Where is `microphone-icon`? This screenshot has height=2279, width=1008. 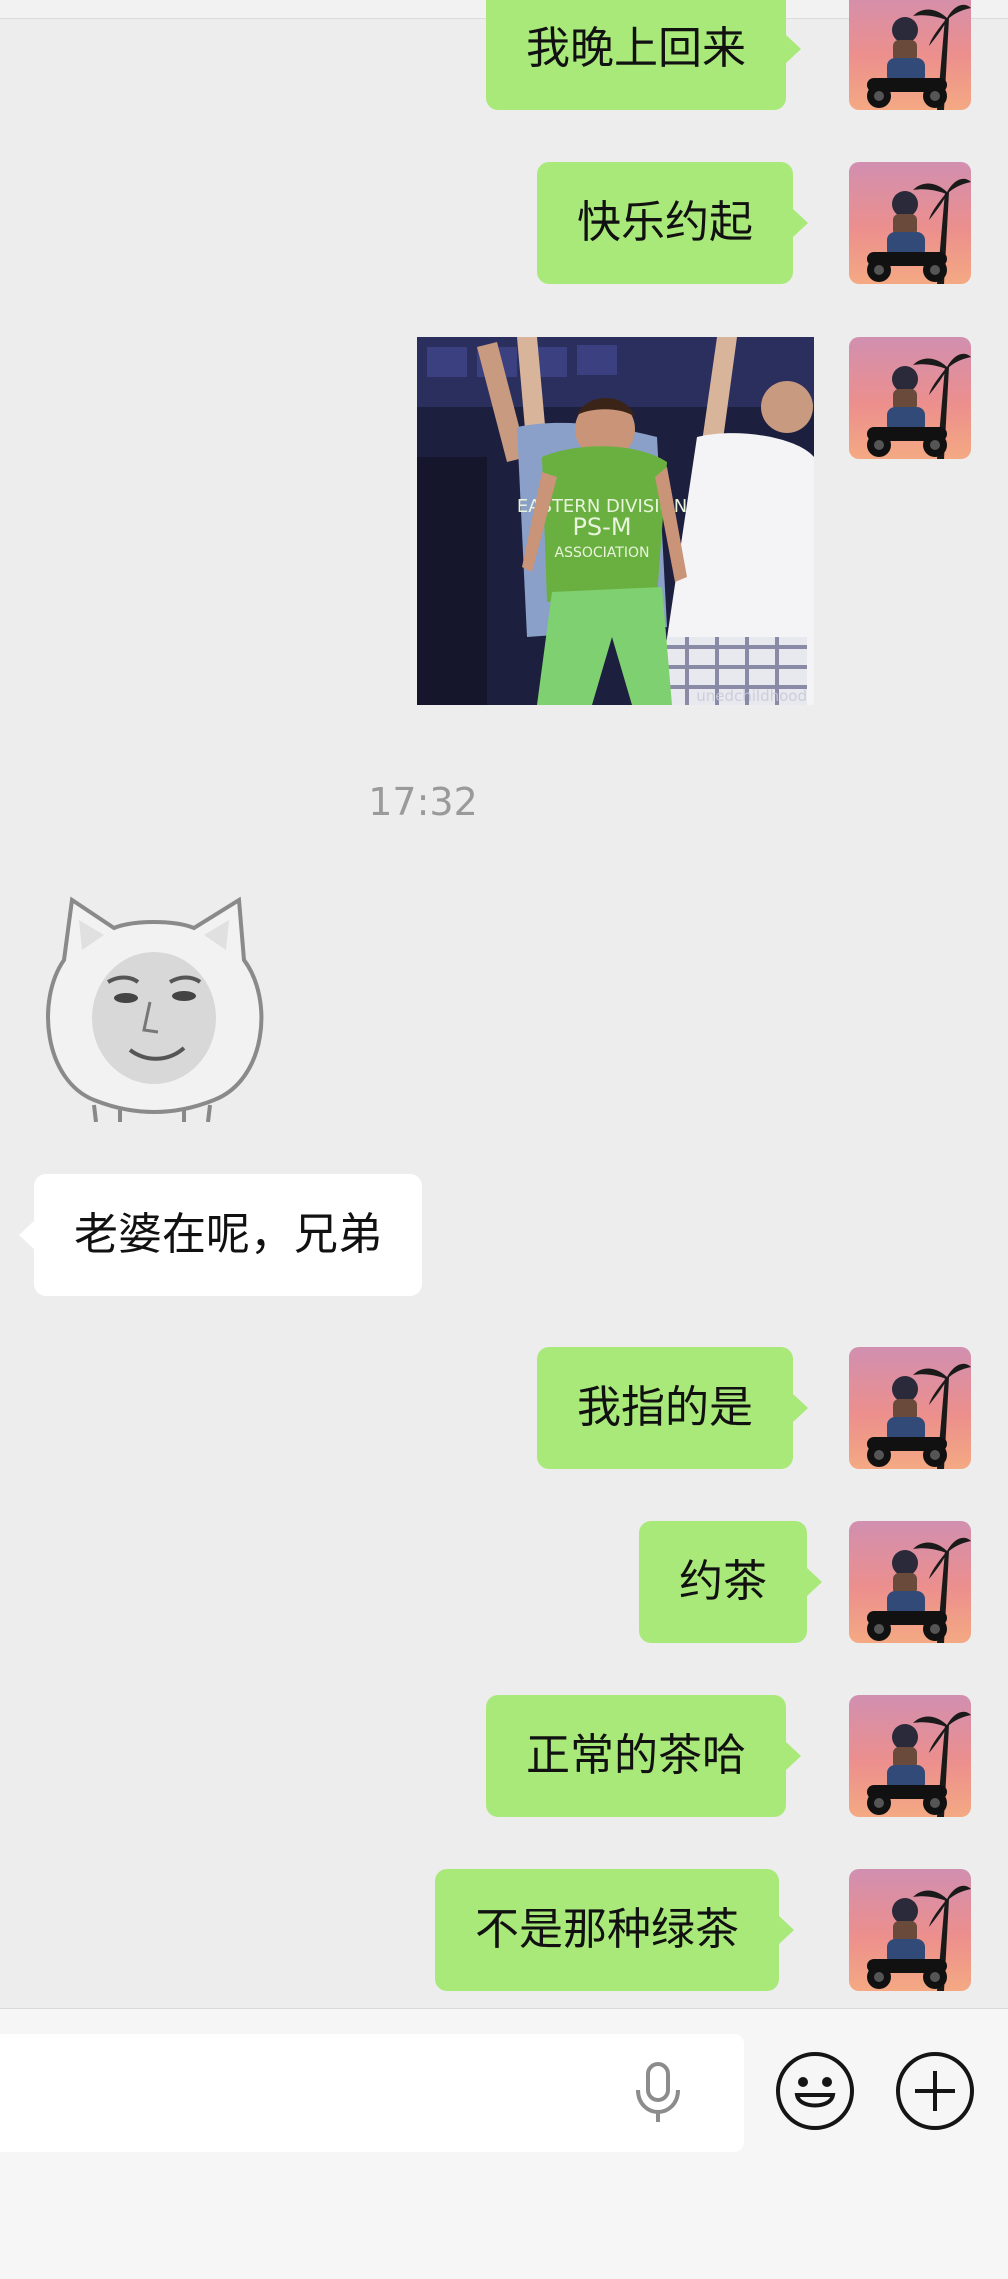 microphone-icon is located at coordinates (658, 2092).